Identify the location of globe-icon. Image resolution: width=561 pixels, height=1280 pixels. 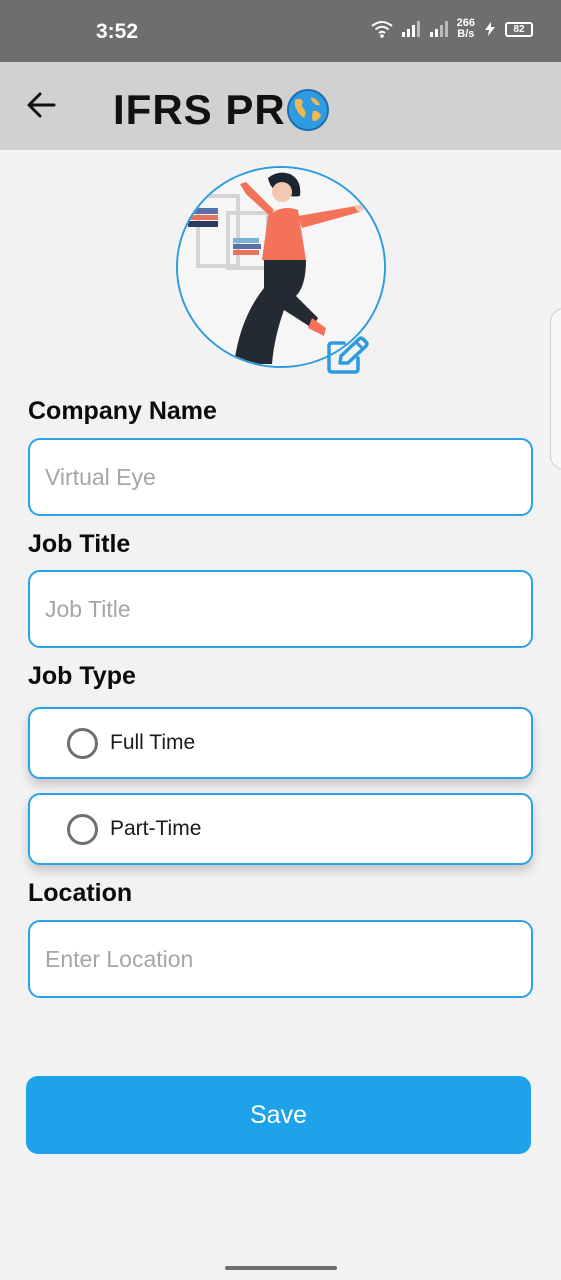
(307, 110).